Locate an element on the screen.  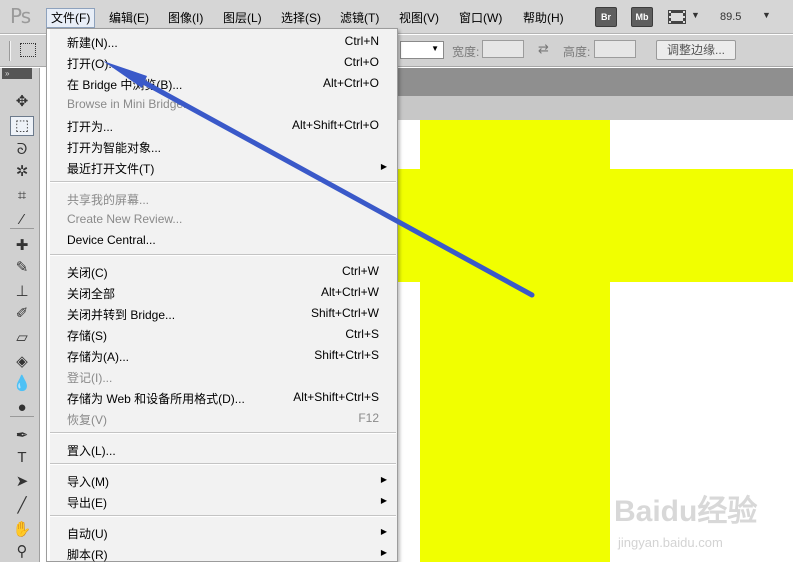
baidu-paw-logo: Baidu经验 jingyan.baidu.com is located at coordinates (685, 522).